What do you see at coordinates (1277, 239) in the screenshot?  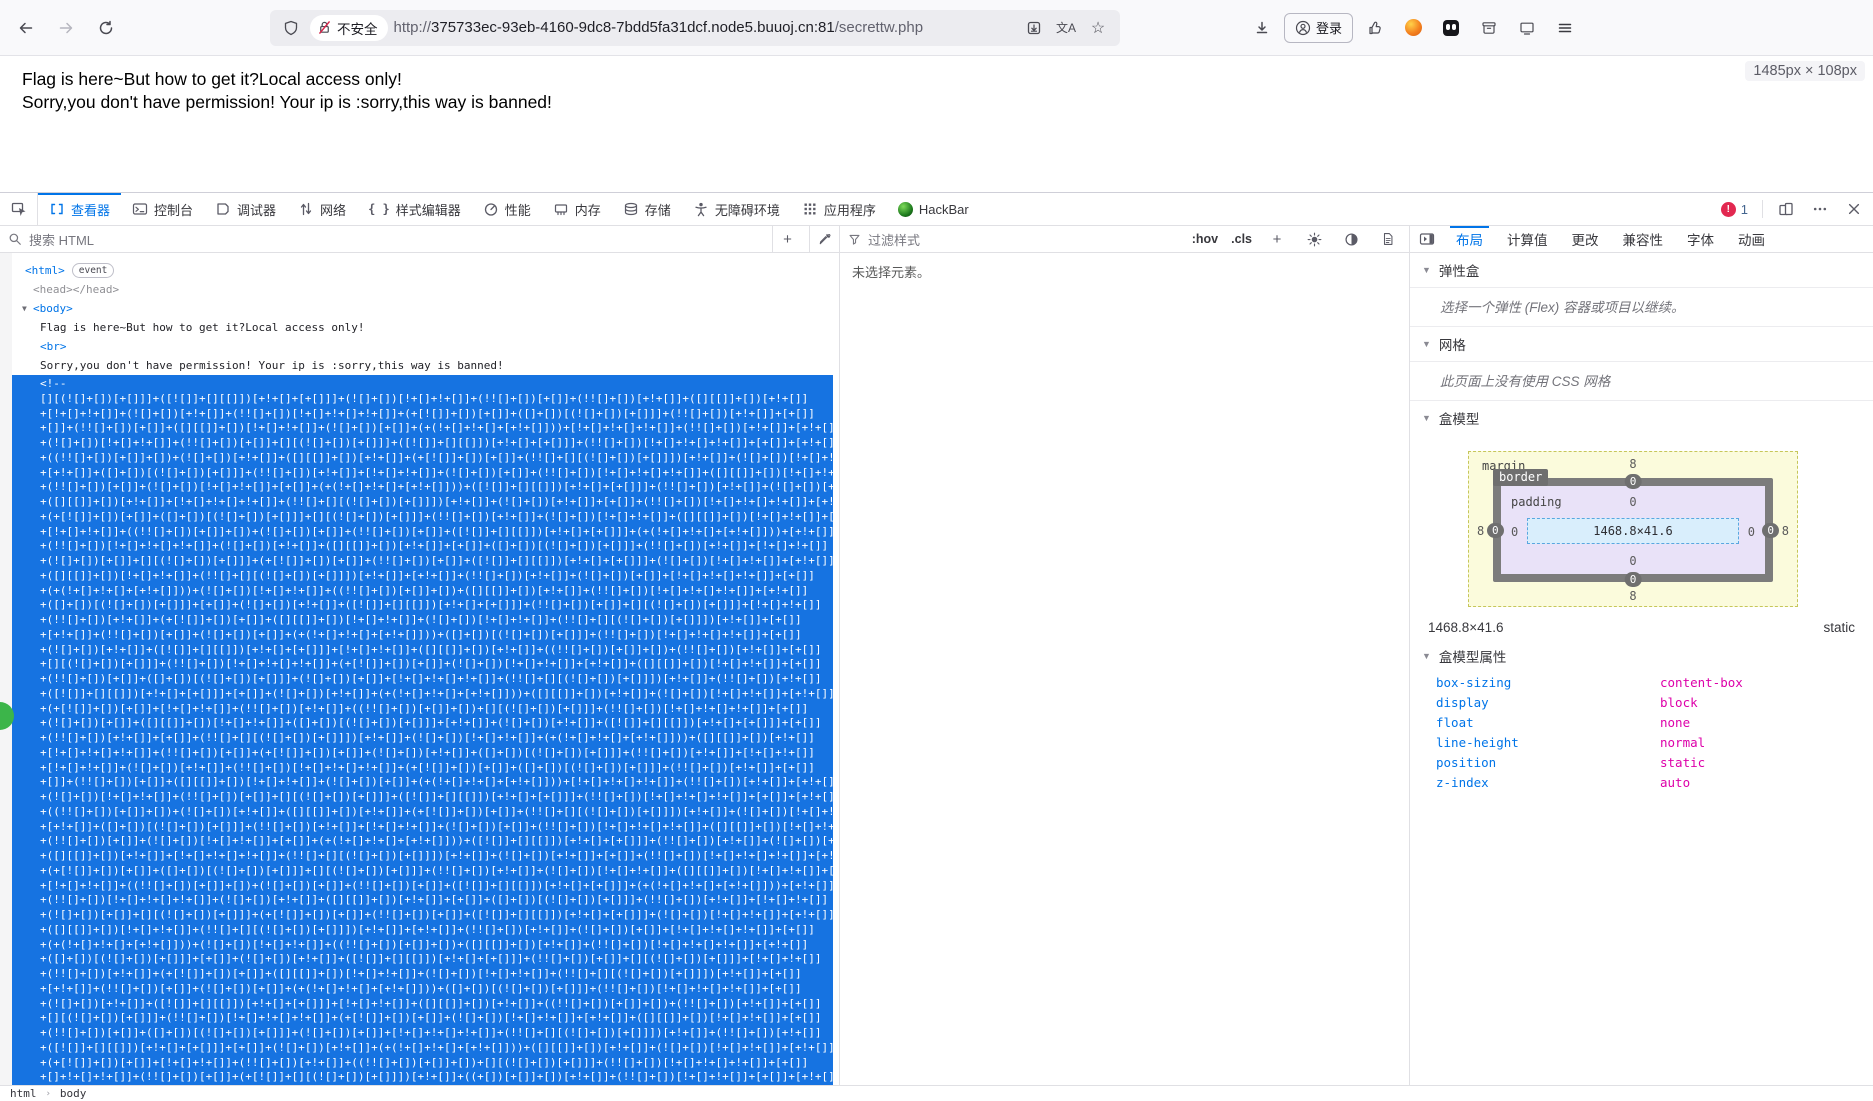 I see `new-rule-button: +` at bounding box center [1277, 239].